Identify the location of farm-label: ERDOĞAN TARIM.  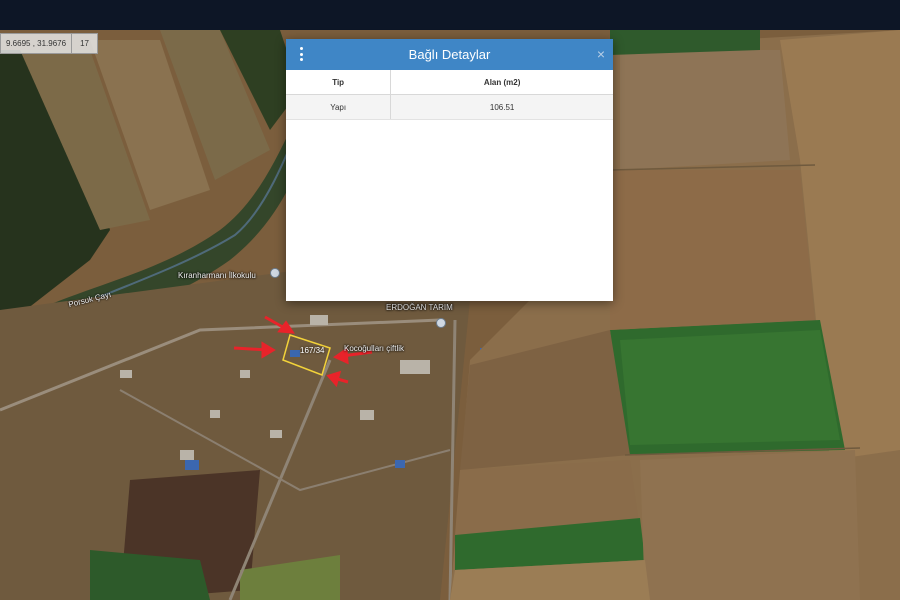
(419, 307).